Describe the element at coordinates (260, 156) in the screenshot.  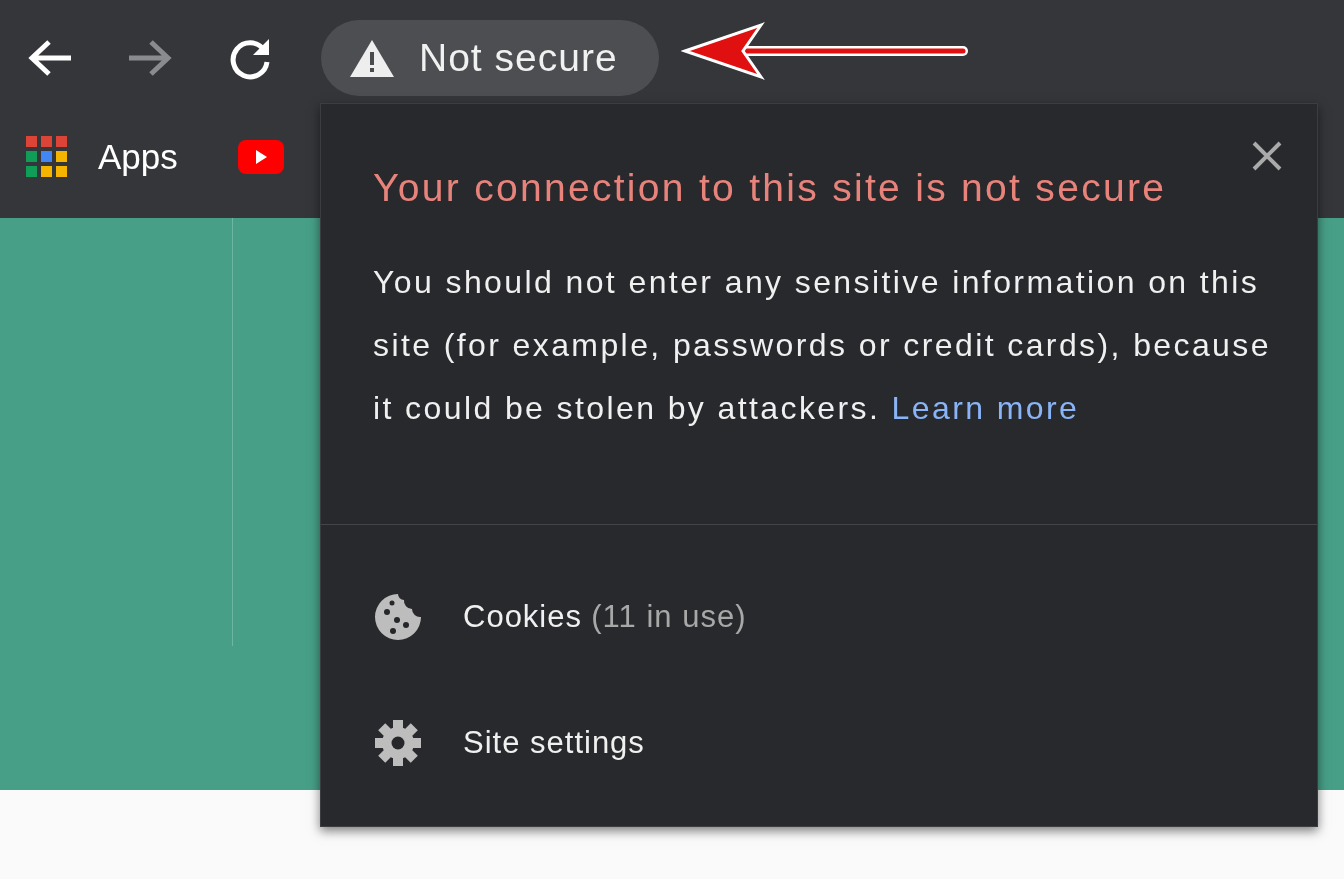
I see `video-play-icon` at that location.